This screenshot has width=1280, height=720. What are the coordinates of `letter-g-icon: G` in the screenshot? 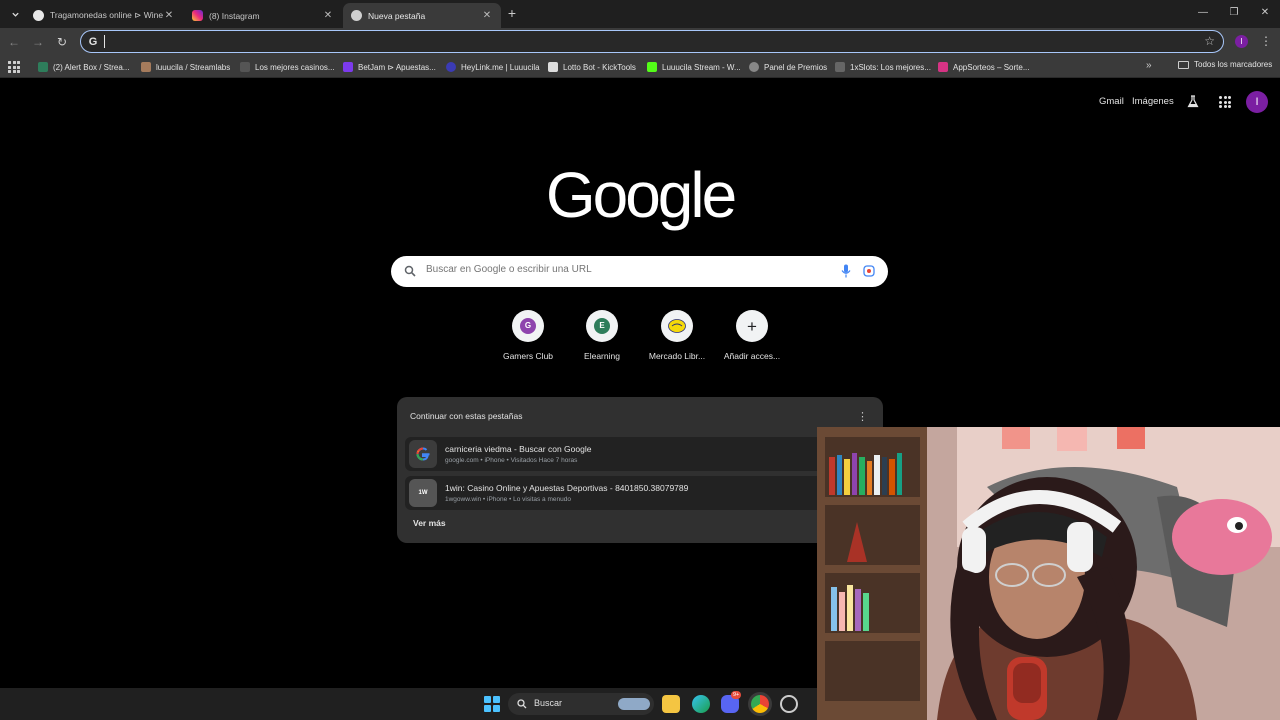 It's located at (528, 326).